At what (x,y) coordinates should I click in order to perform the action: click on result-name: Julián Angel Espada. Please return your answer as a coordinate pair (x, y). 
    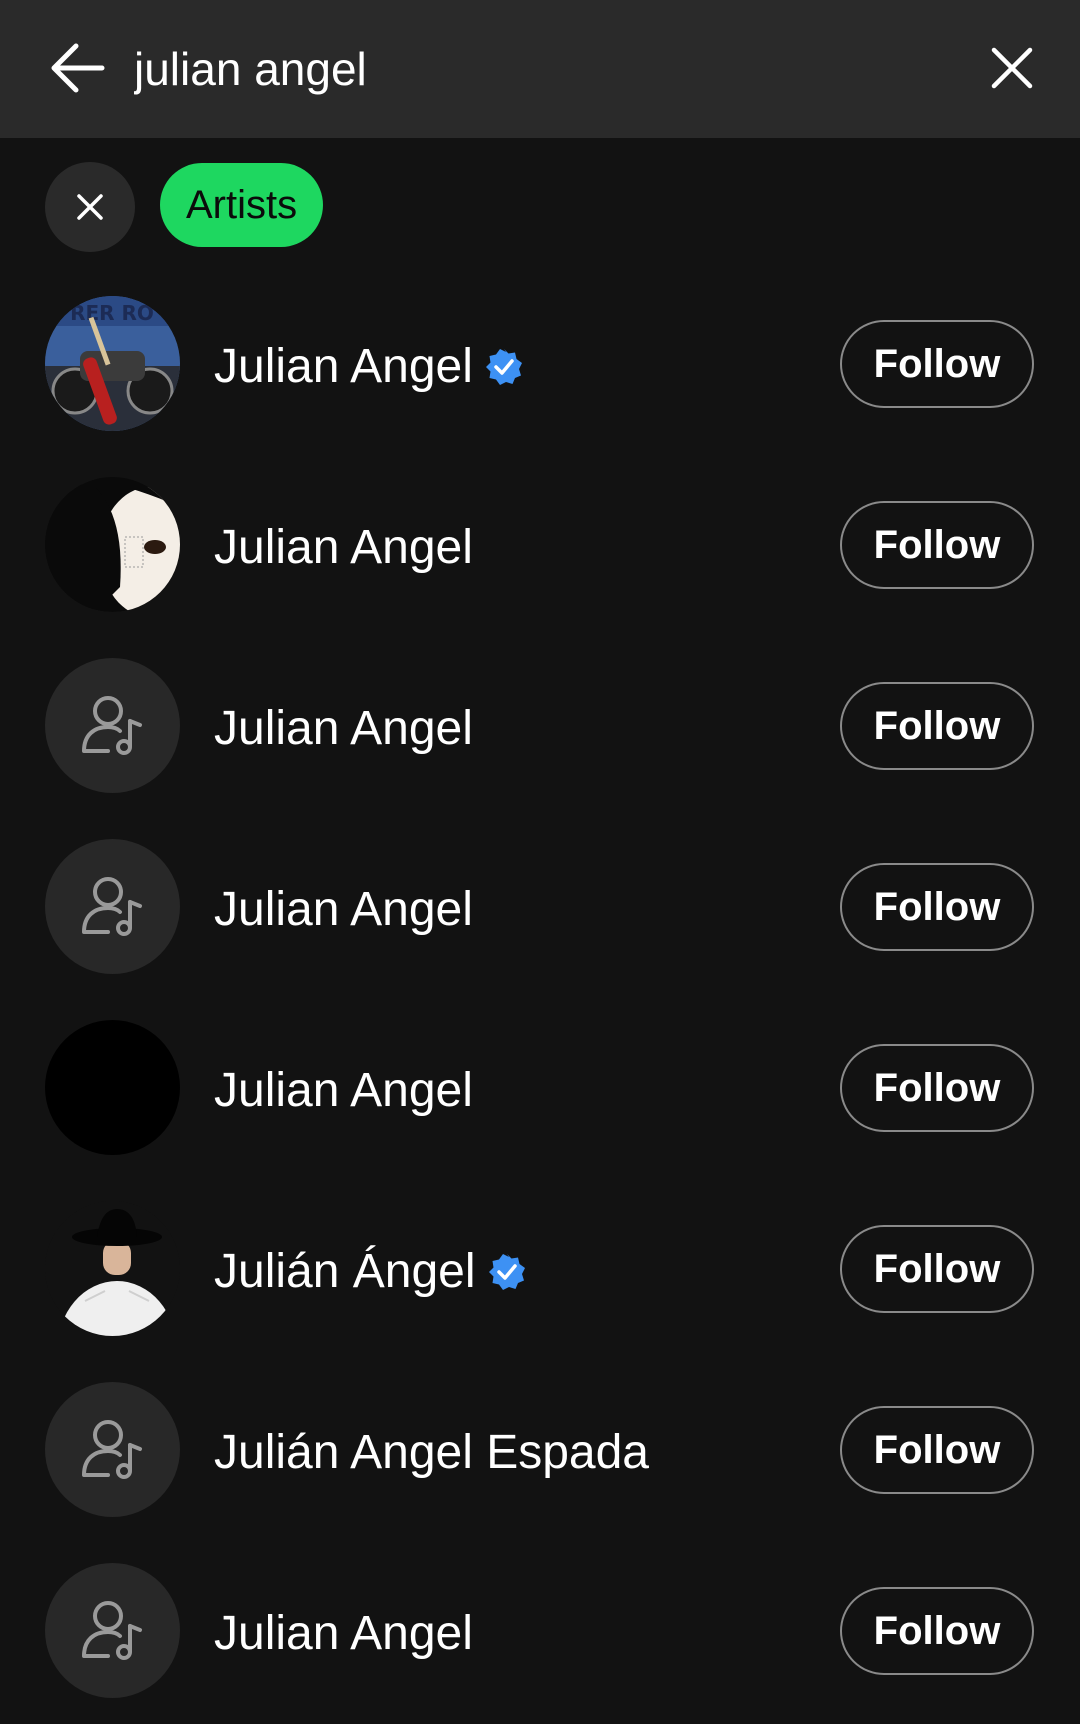
    Looking at the image, I should click on (431, 1452).